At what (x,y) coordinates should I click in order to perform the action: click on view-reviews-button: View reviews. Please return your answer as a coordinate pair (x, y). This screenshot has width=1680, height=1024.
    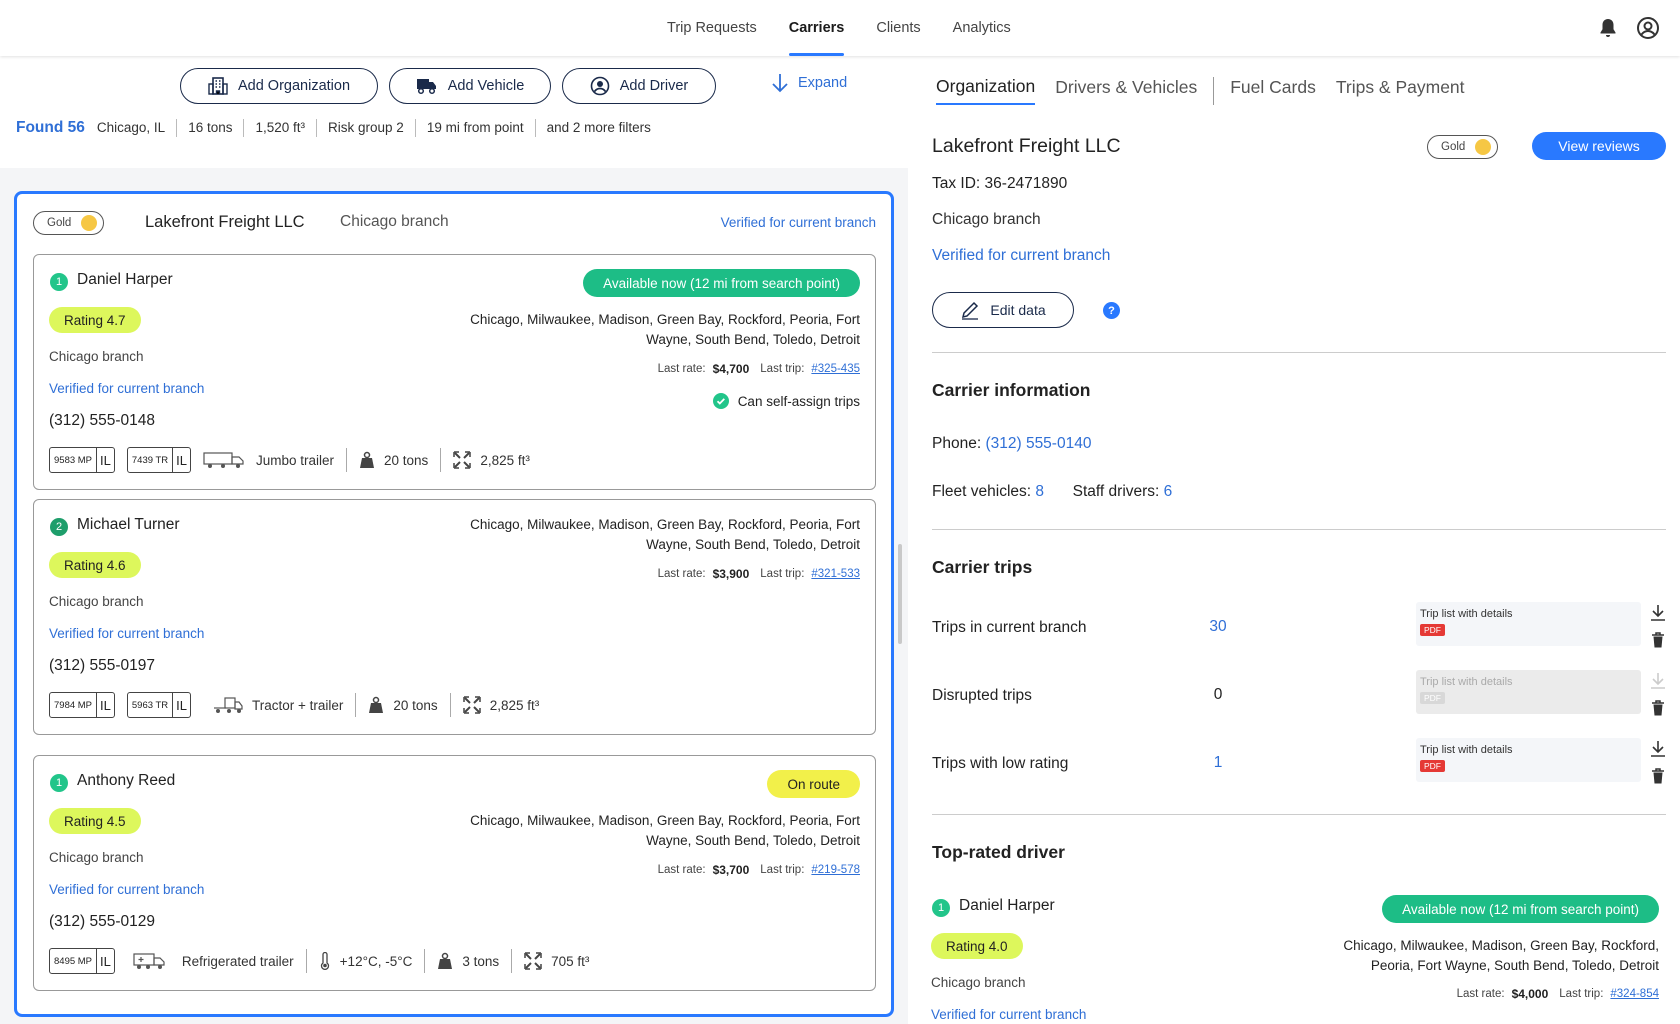
    Looking at the image, I should click on (1599, 146).